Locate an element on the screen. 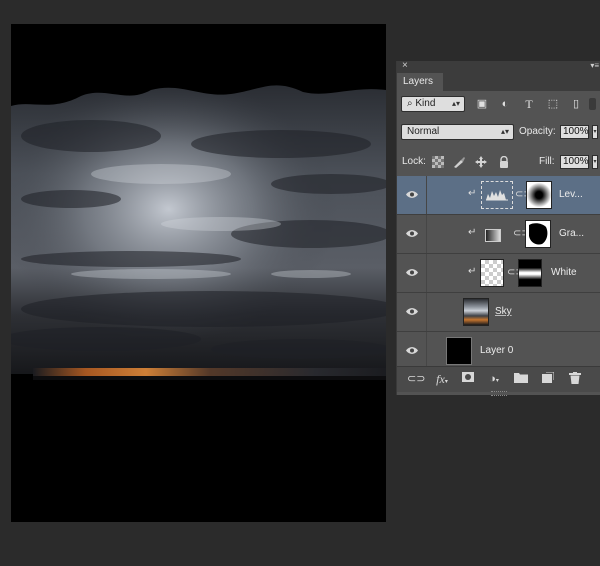 The height and width of the screenshot is (566, 600). delete-layer-icon is located at coordinates (575, 379).